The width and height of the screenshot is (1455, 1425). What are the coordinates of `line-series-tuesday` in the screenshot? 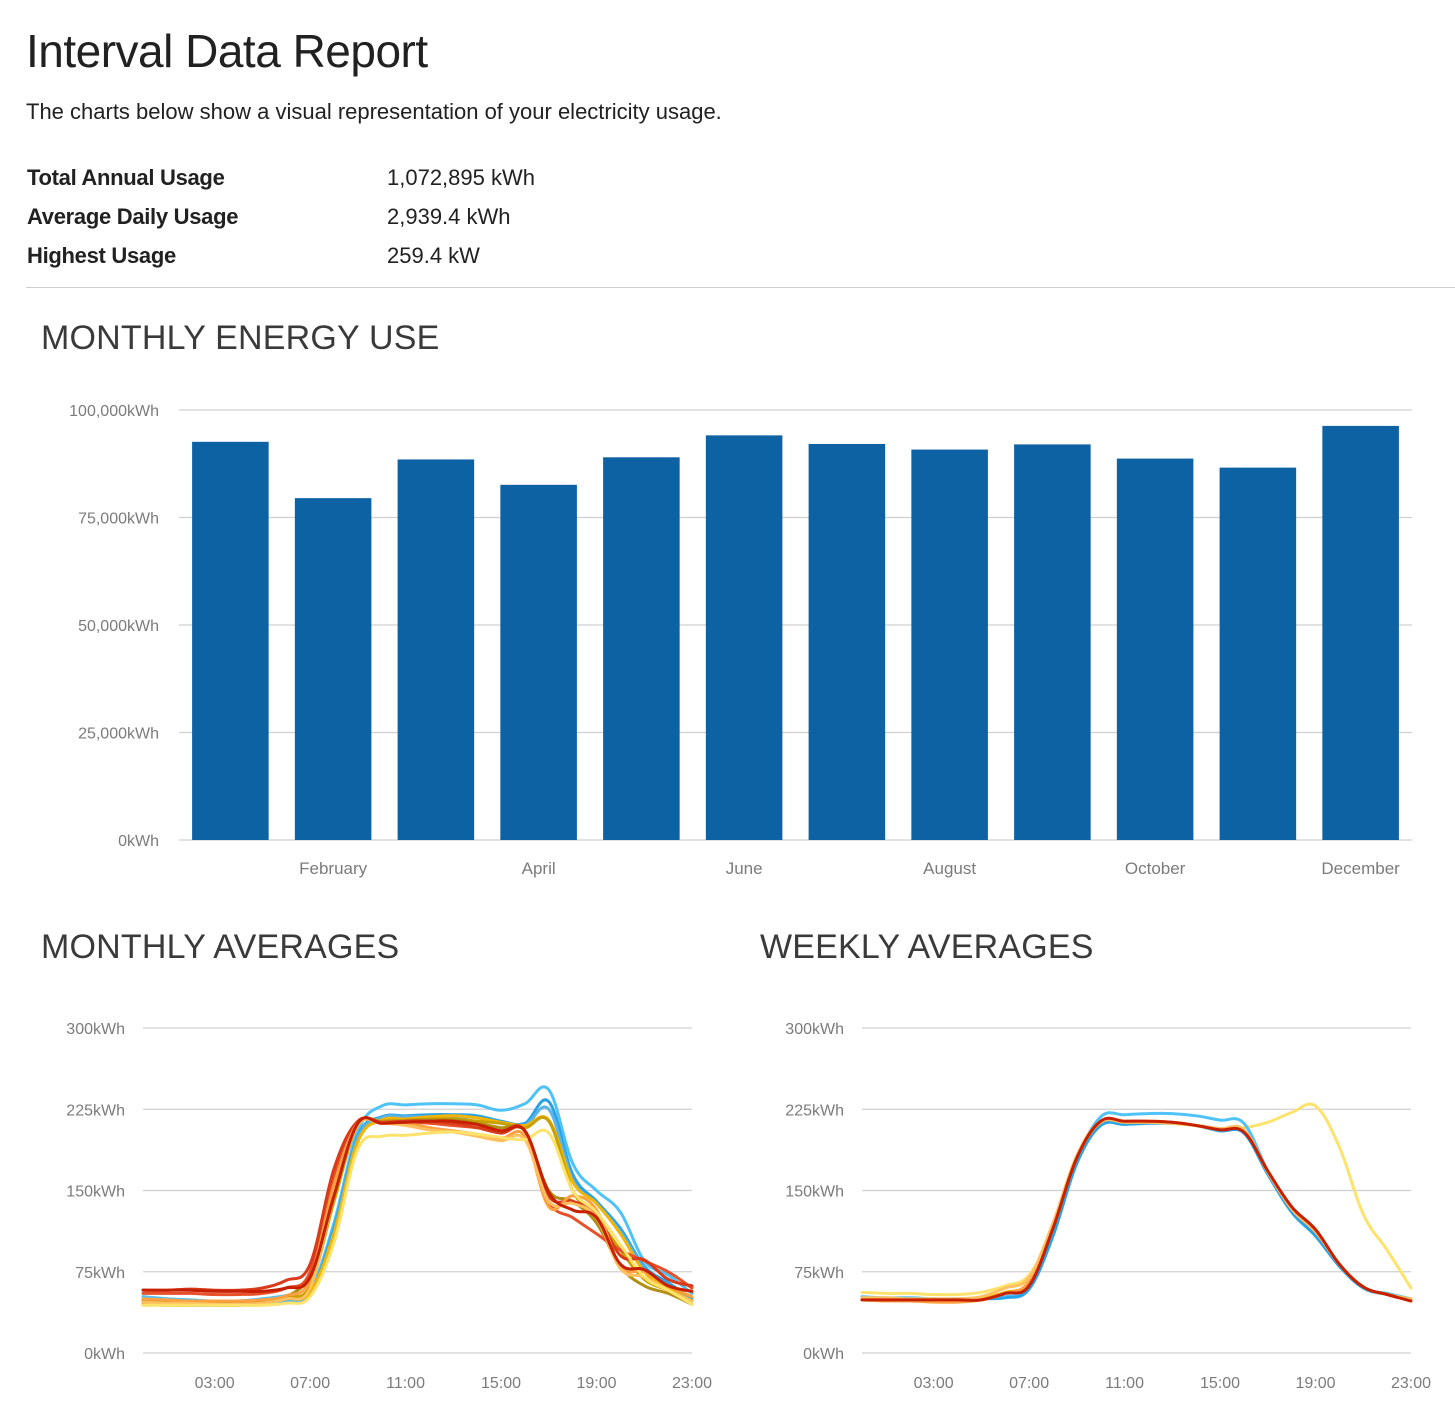 It's located at (1136, 1211).